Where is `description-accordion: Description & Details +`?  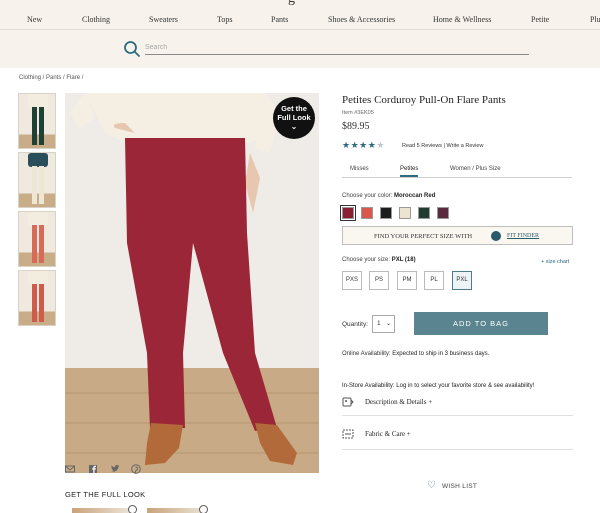
description-accordion: Description & Details + is located at coordinates (457, 403).